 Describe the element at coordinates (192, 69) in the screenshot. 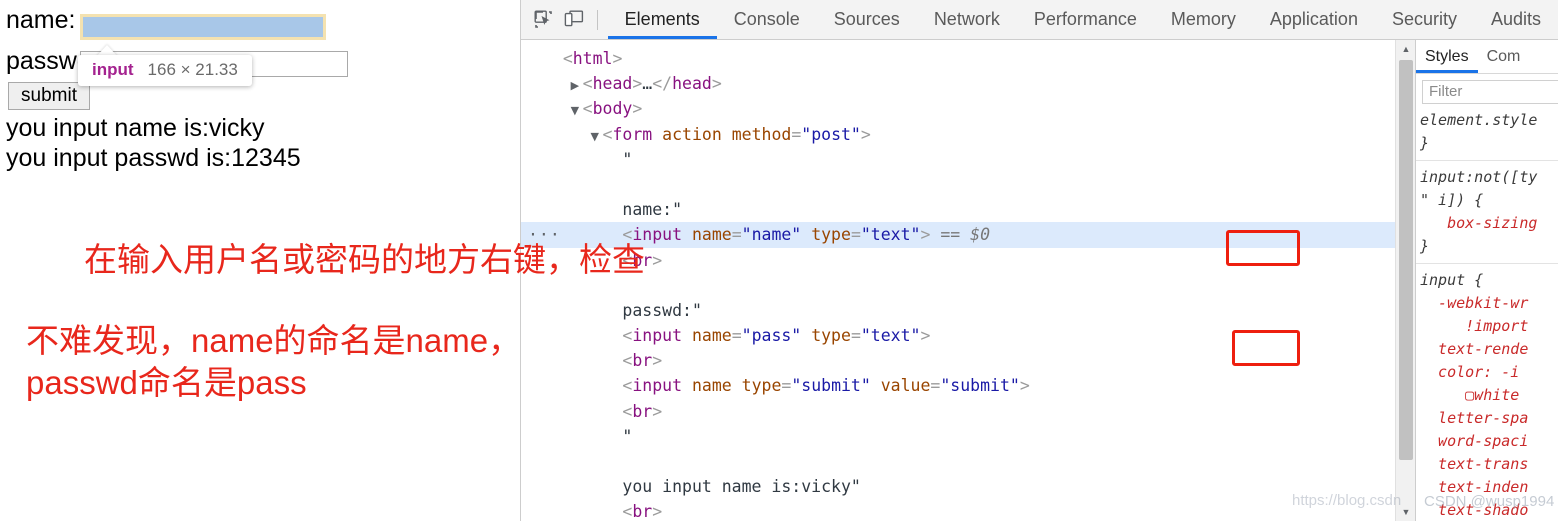

I see `tooltip-dimensions: 166 × 21.33` at that location.